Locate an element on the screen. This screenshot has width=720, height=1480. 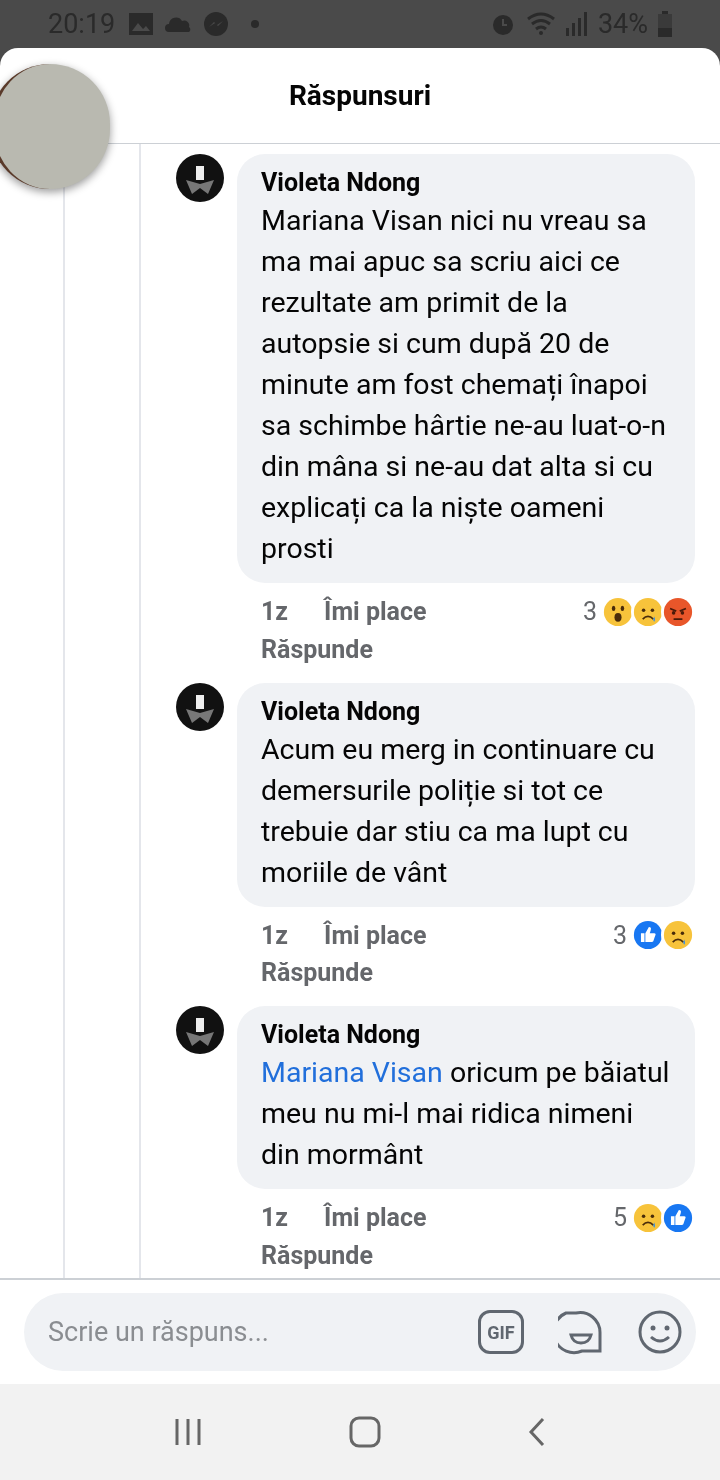
recent-apps-icon is located at coordinates (188, 1432).